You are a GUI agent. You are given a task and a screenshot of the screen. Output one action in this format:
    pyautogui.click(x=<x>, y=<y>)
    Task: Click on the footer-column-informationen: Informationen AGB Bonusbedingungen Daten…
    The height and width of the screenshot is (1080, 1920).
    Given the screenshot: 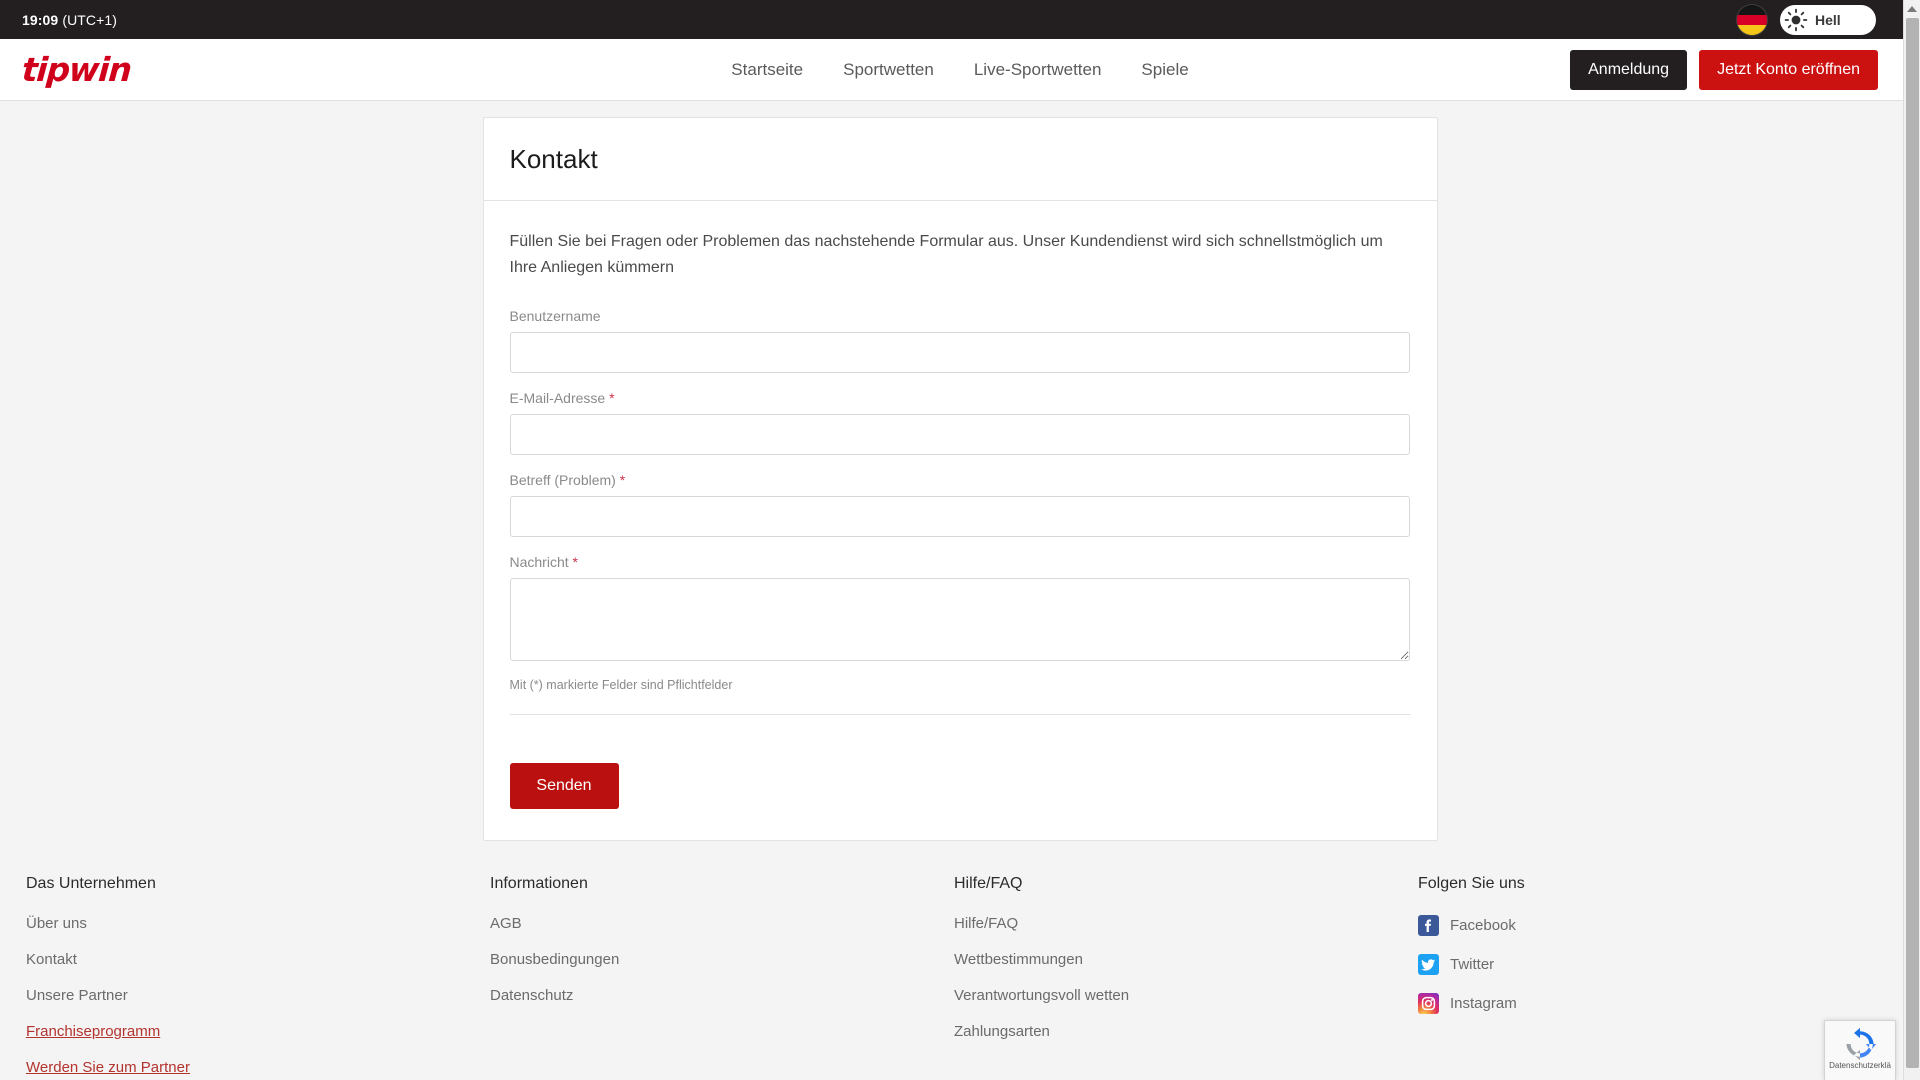 What is the action you would take?
    pyautogui.click(x=696, y=977)
    